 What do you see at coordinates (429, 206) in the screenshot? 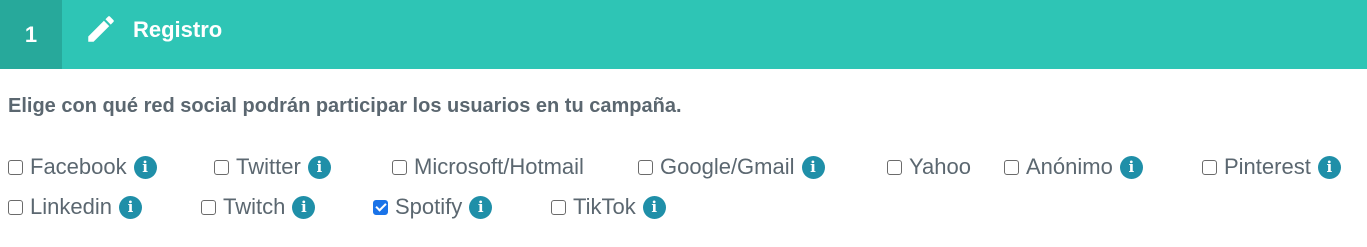
I see `option-label: Spotify` at bounding box center [429, 206].